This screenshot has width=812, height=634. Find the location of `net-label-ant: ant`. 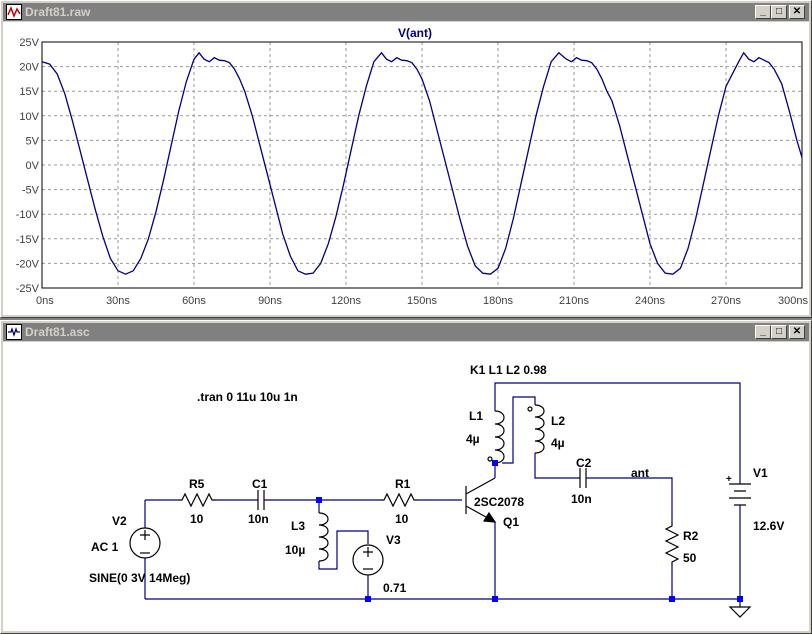

net-label-ant: ant is located at coordinates (640, 473).